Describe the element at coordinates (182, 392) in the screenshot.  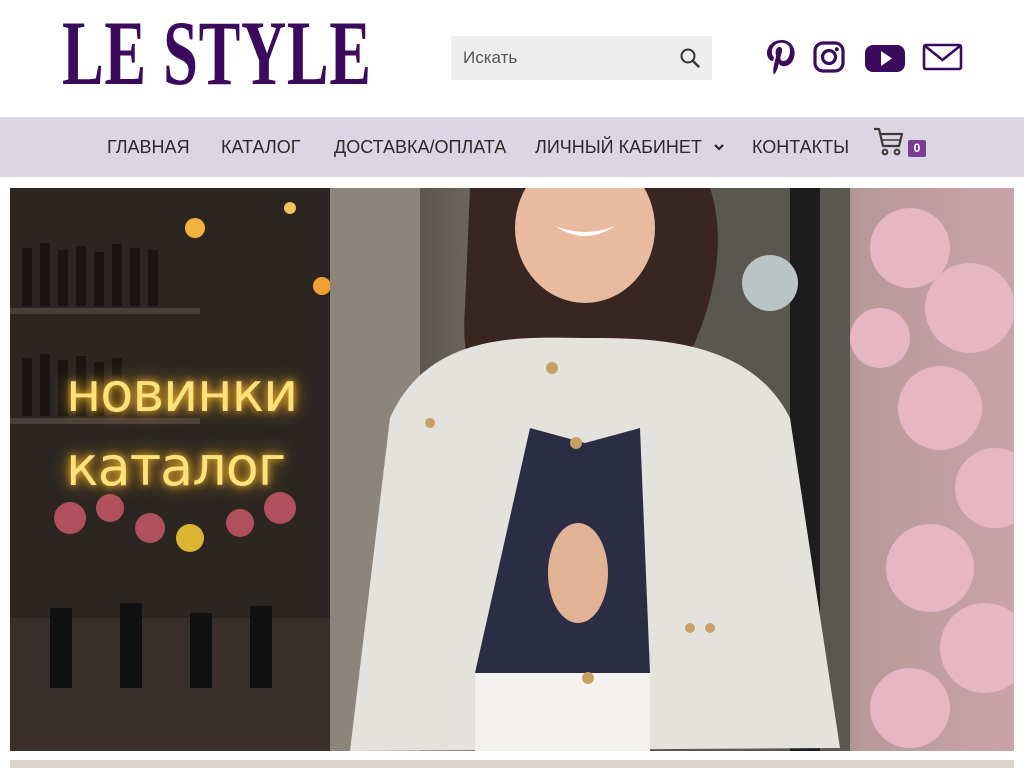
I see `banner-headline-line1: новинки` at that location.